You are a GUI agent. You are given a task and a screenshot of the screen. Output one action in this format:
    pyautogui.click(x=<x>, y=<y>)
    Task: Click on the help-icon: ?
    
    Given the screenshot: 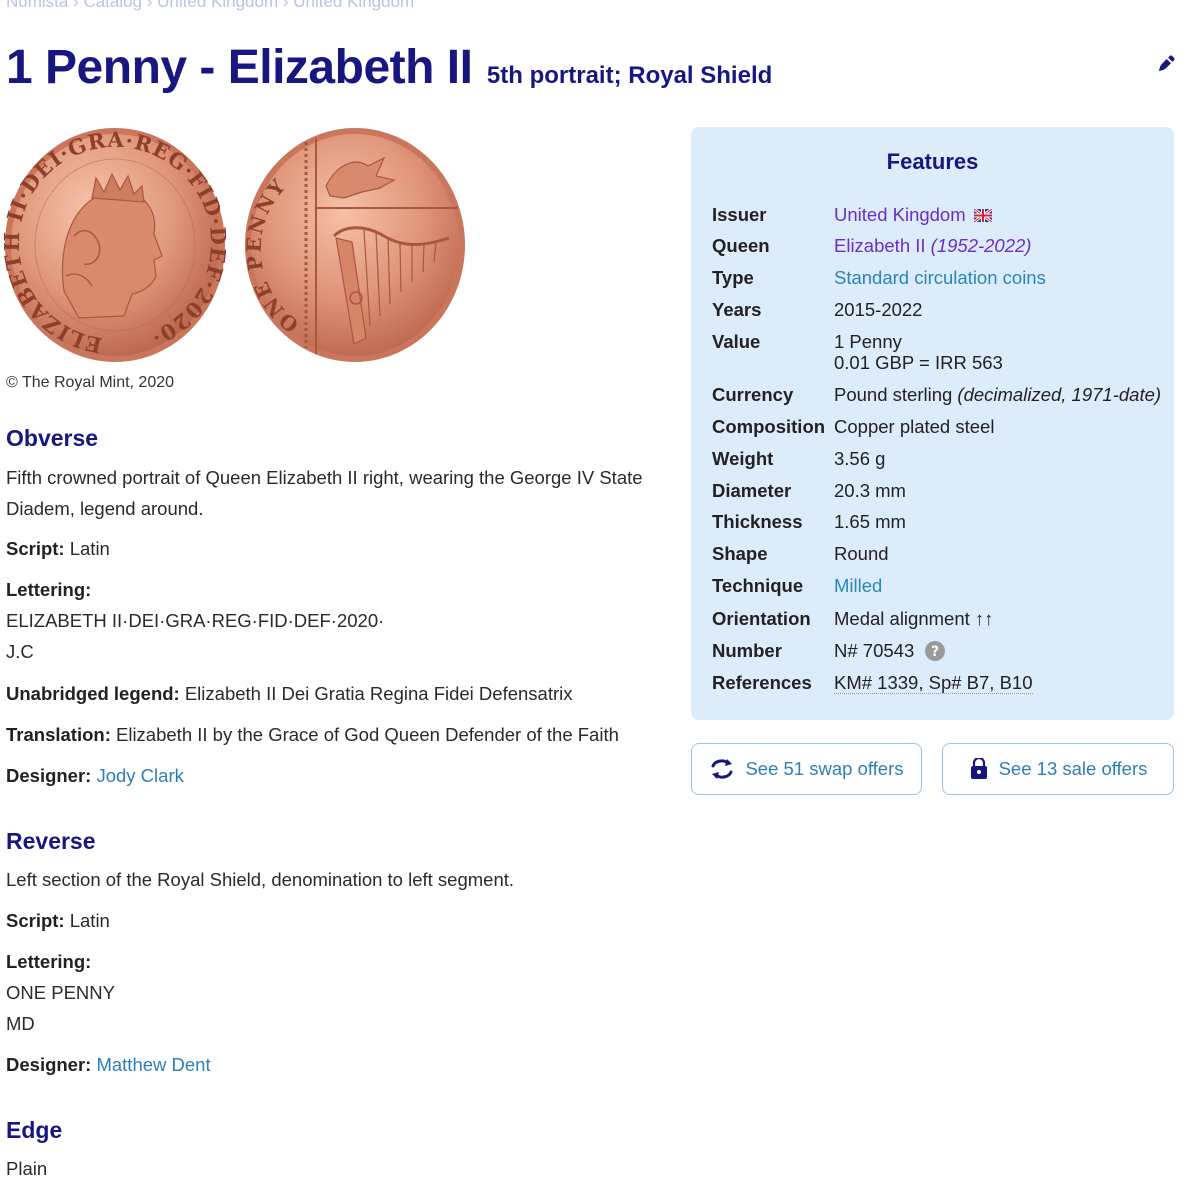 What is the action you would take?
    pyautogui.click(x=935, y=651)
    